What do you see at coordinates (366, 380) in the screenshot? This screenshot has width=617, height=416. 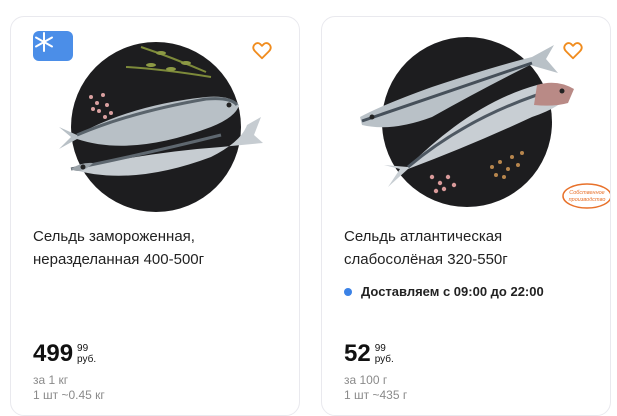 I see `price-unit: за 100 г` at bounding box center [366, 380].